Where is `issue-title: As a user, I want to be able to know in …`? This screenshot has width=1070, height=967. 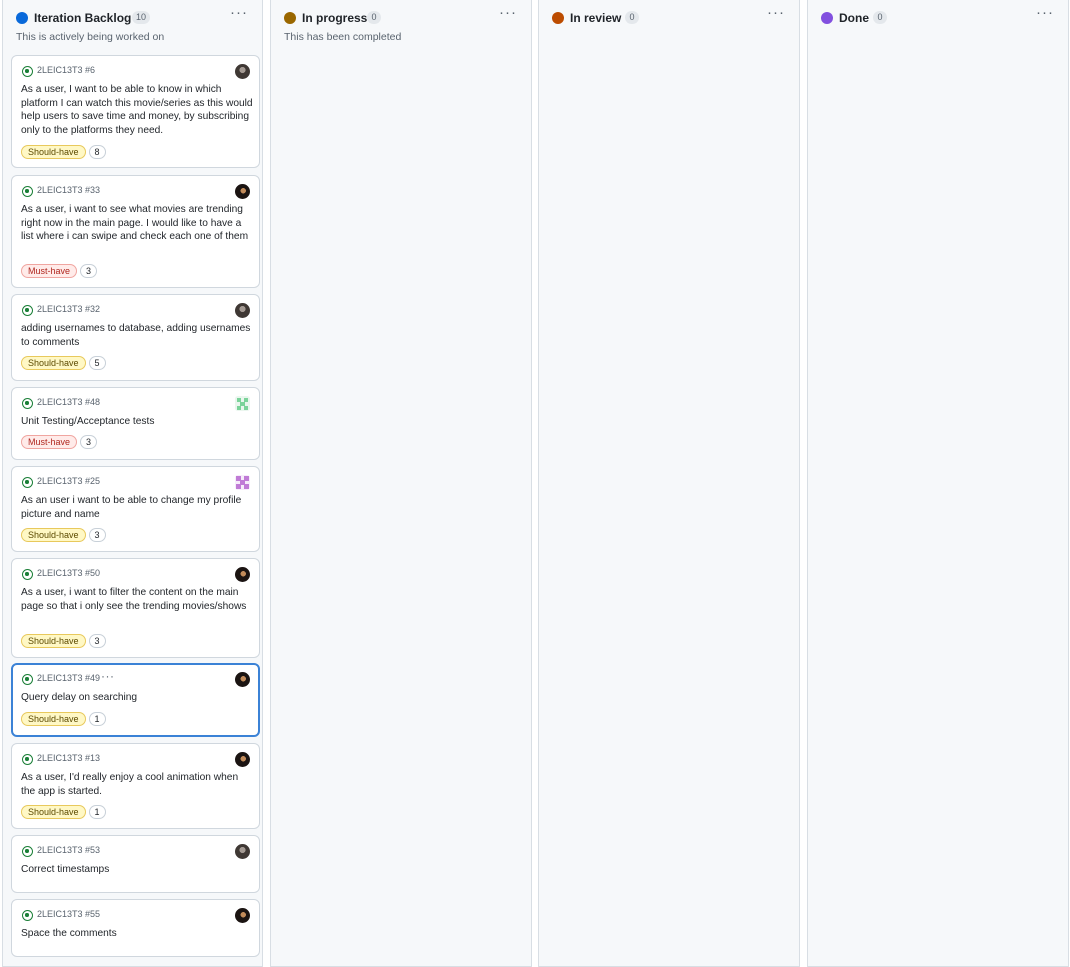 issue-title: As a user, I want to be able to know in … is located at coordinates (137, 110).